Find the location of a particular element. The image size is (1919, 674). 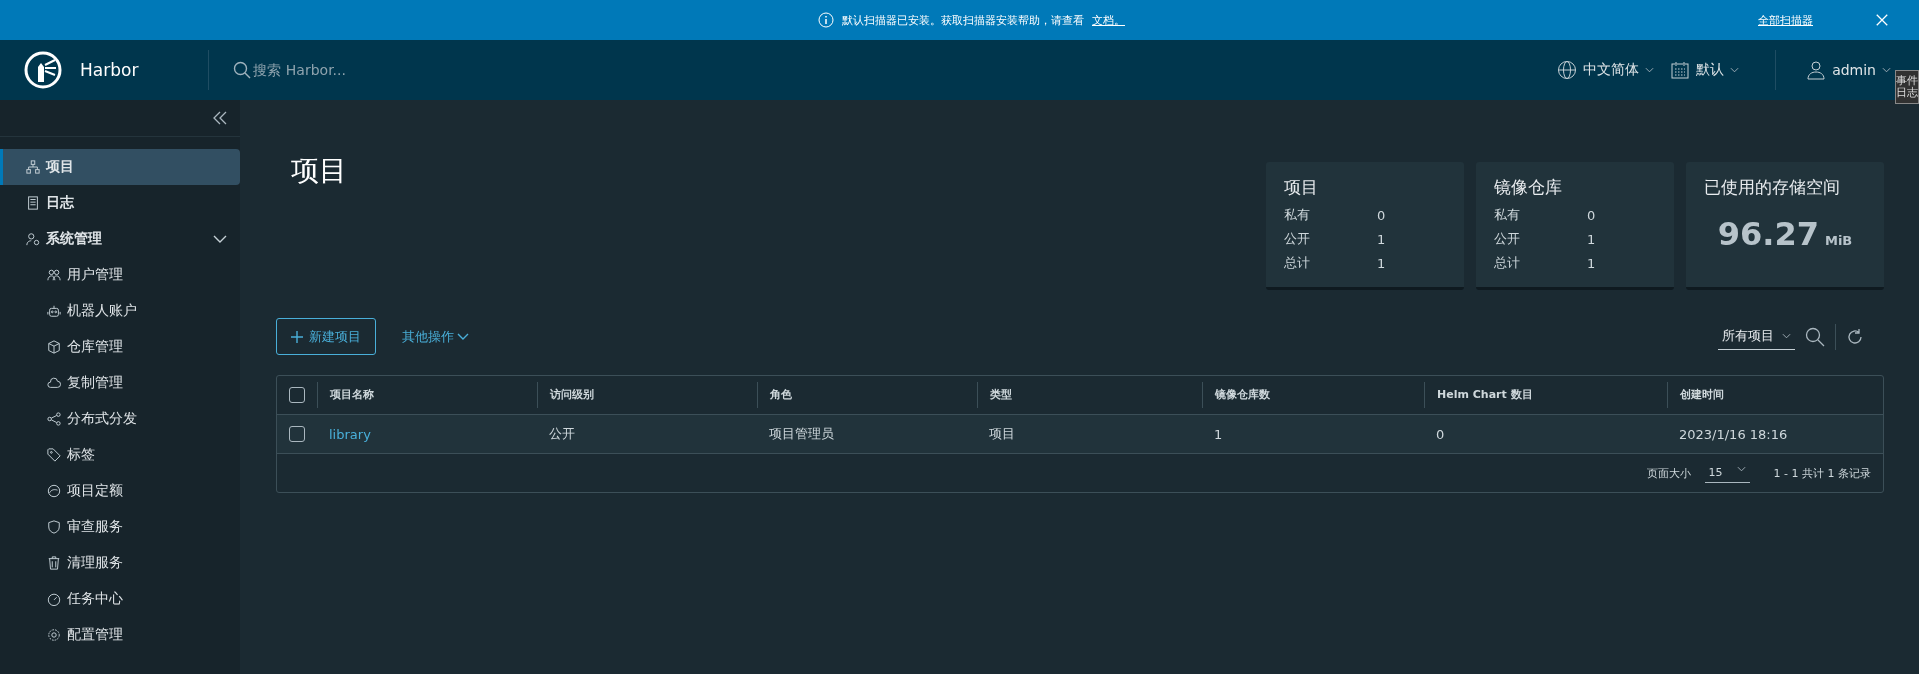

column-header: 类型 is located at coordinates (1089, 395).